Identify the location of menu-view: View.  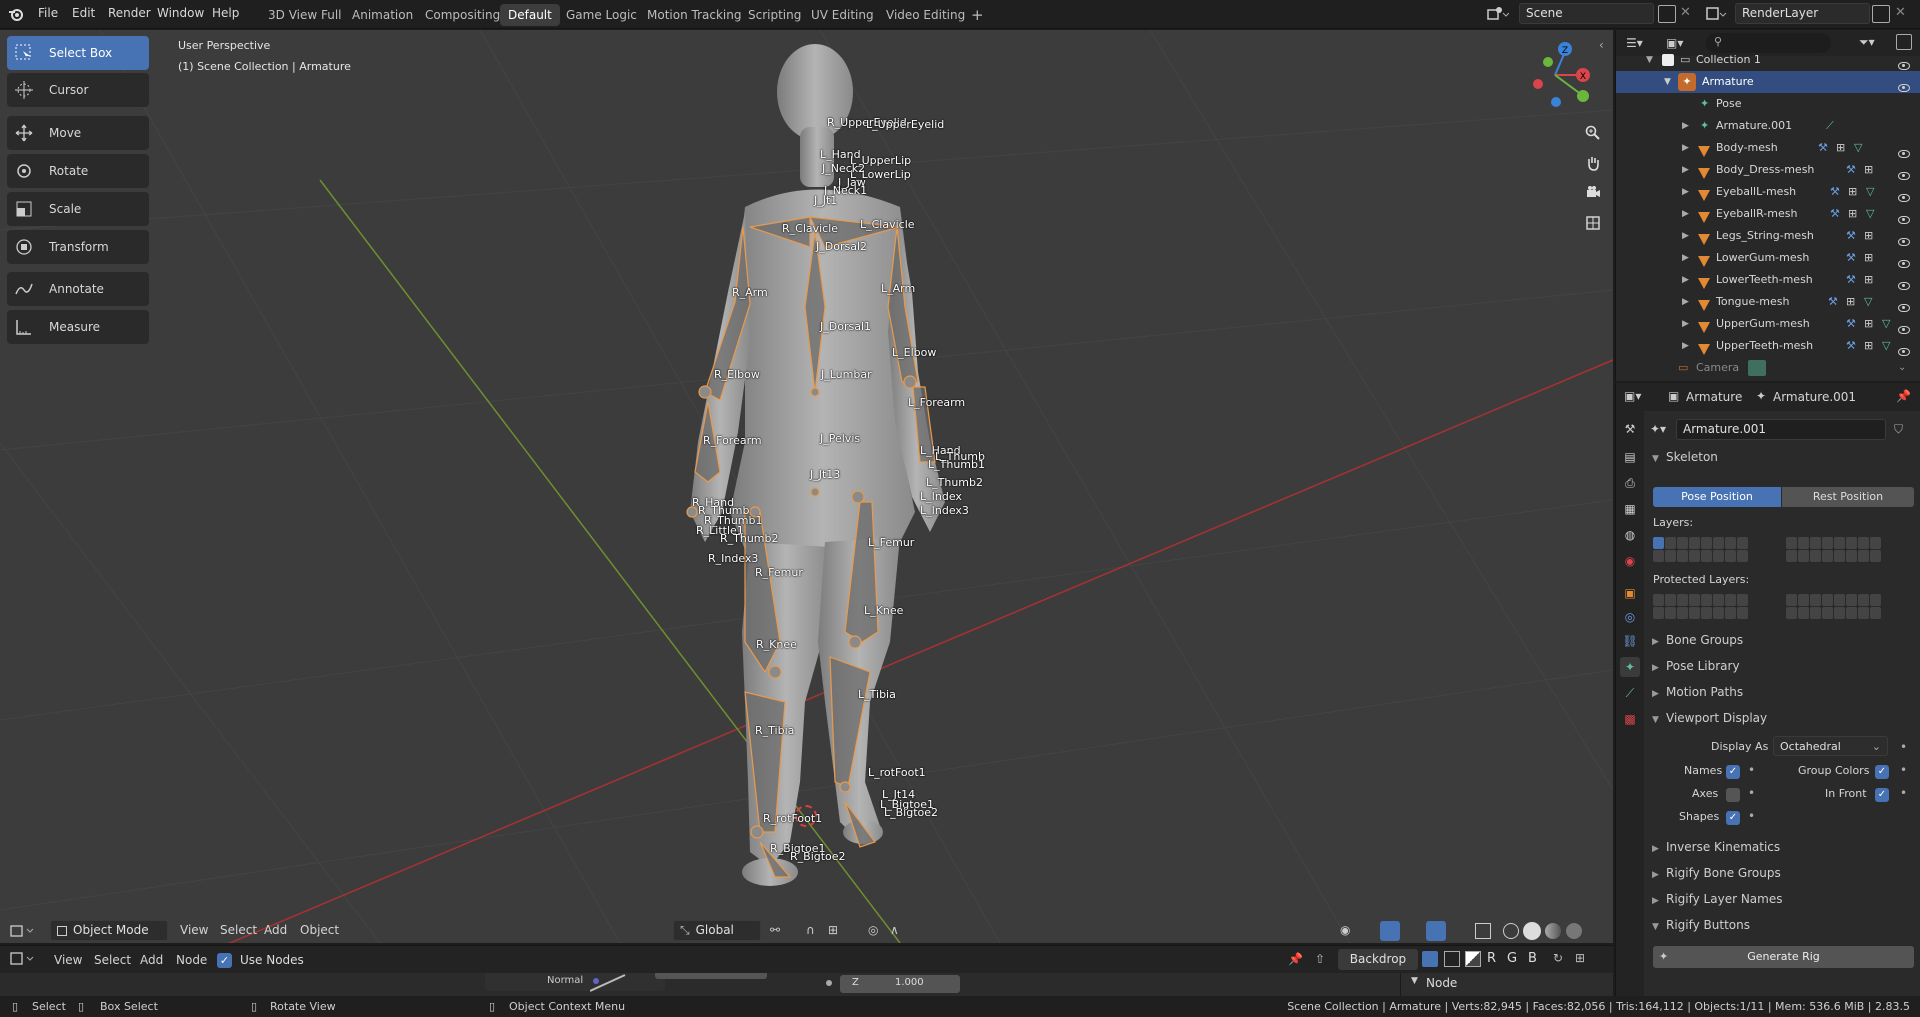
(194, 930).